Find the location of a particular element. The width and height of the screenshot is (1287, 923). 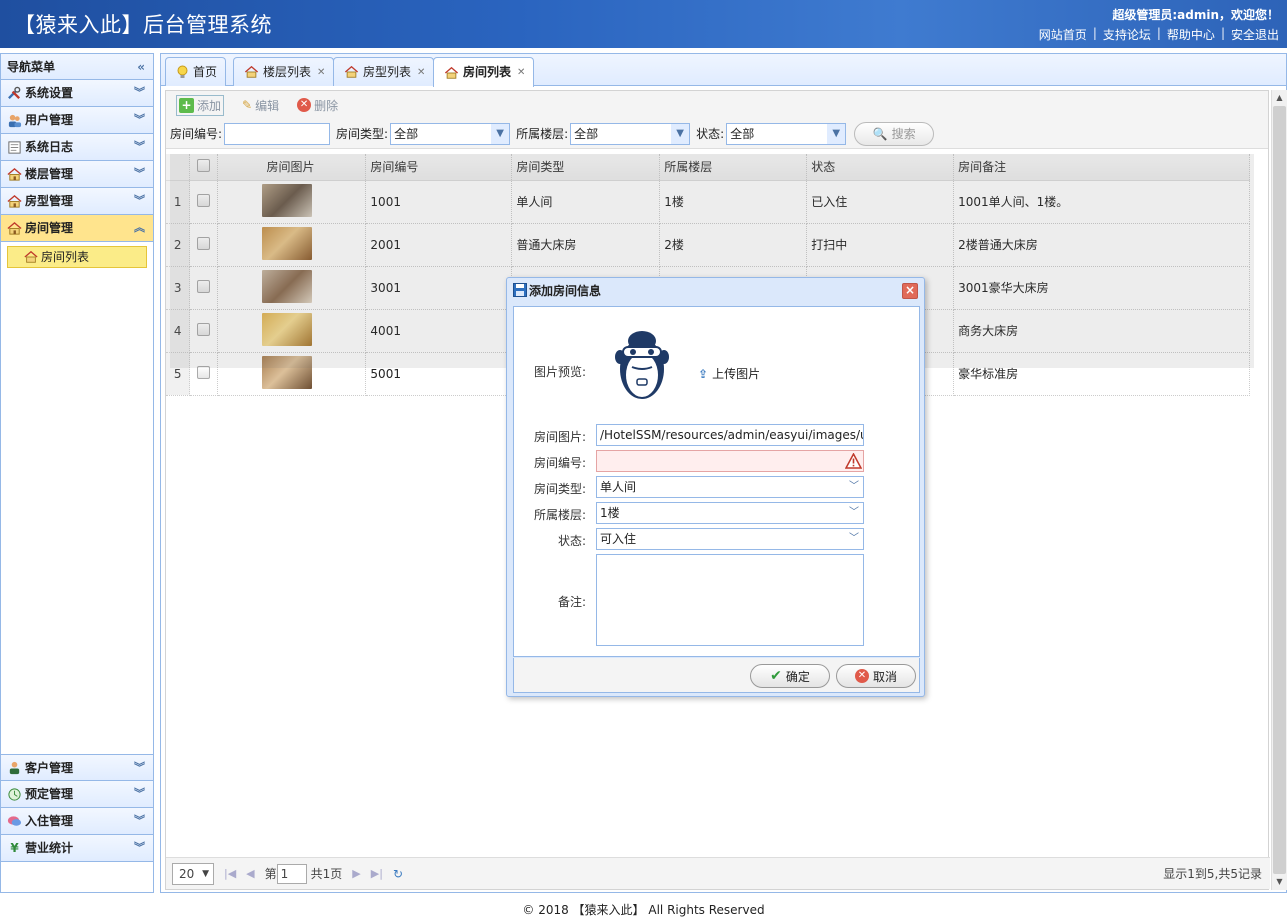

tab-home: 首页 is located at coordinates (196, 71).